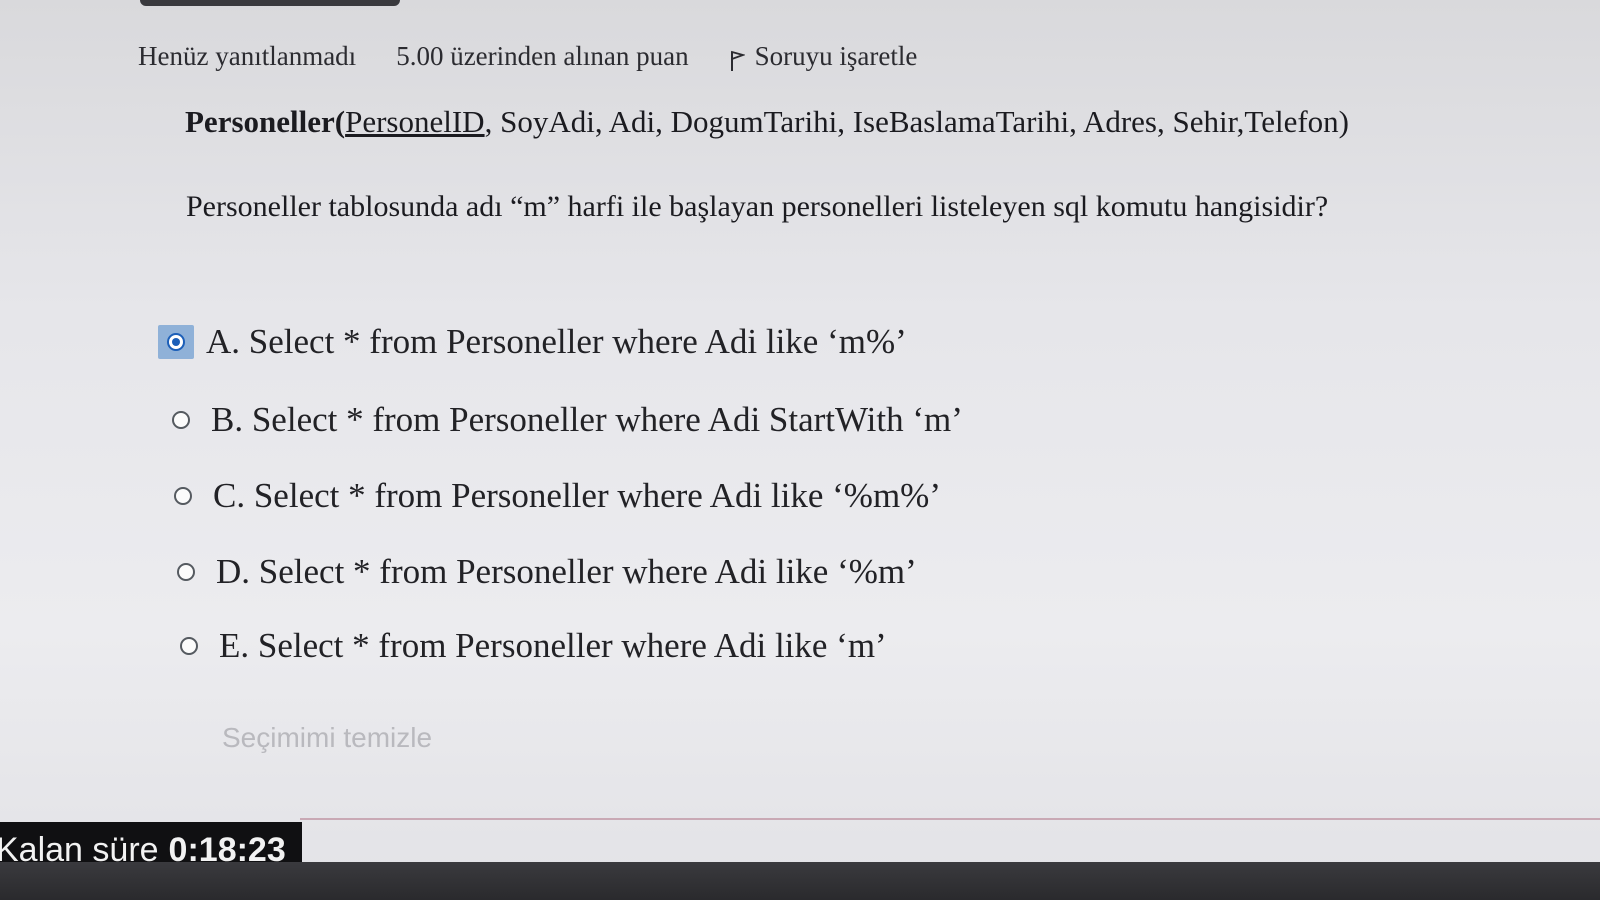 This screenshot has width=1600, height=900. I want to click on radio-wrap-c, so click(183, 496).